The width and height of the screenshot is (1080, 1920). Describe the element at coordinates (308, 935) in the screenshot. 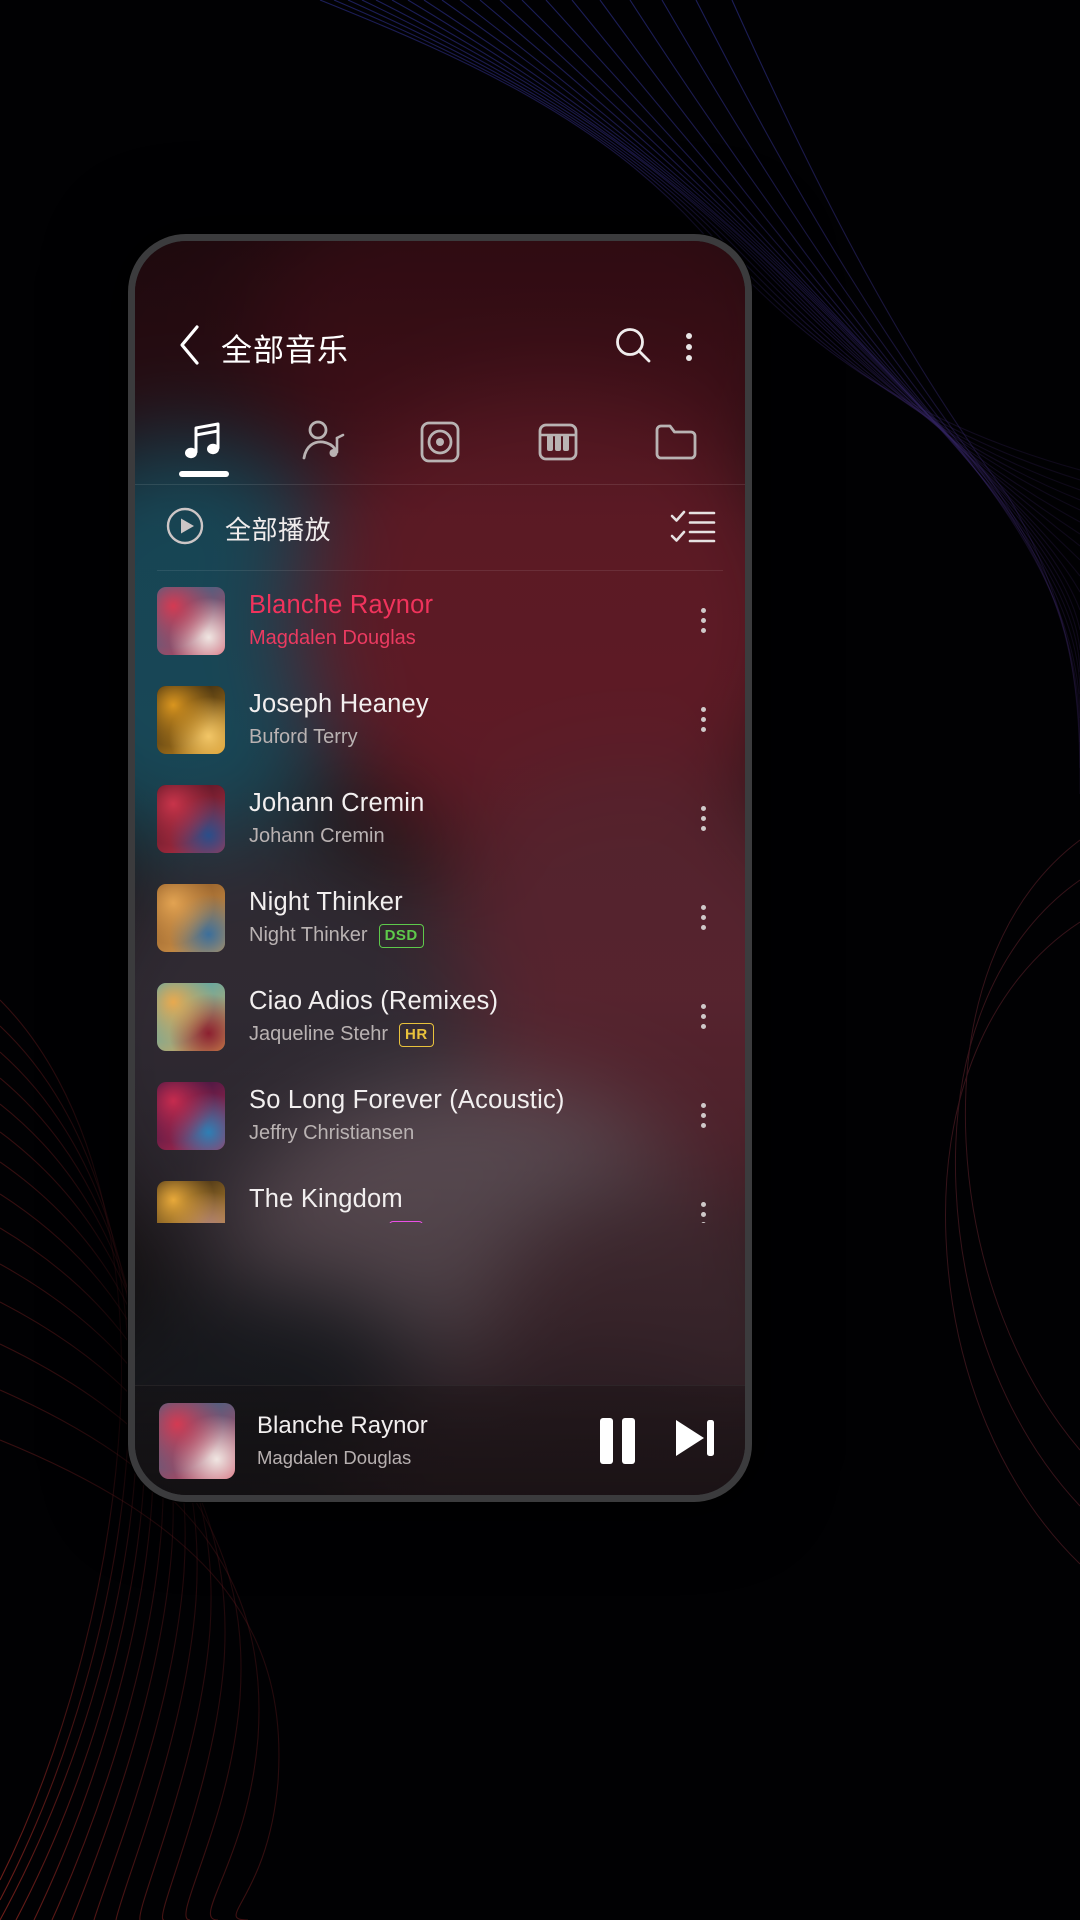

I see `song-artist: Night Thinker` at that location.